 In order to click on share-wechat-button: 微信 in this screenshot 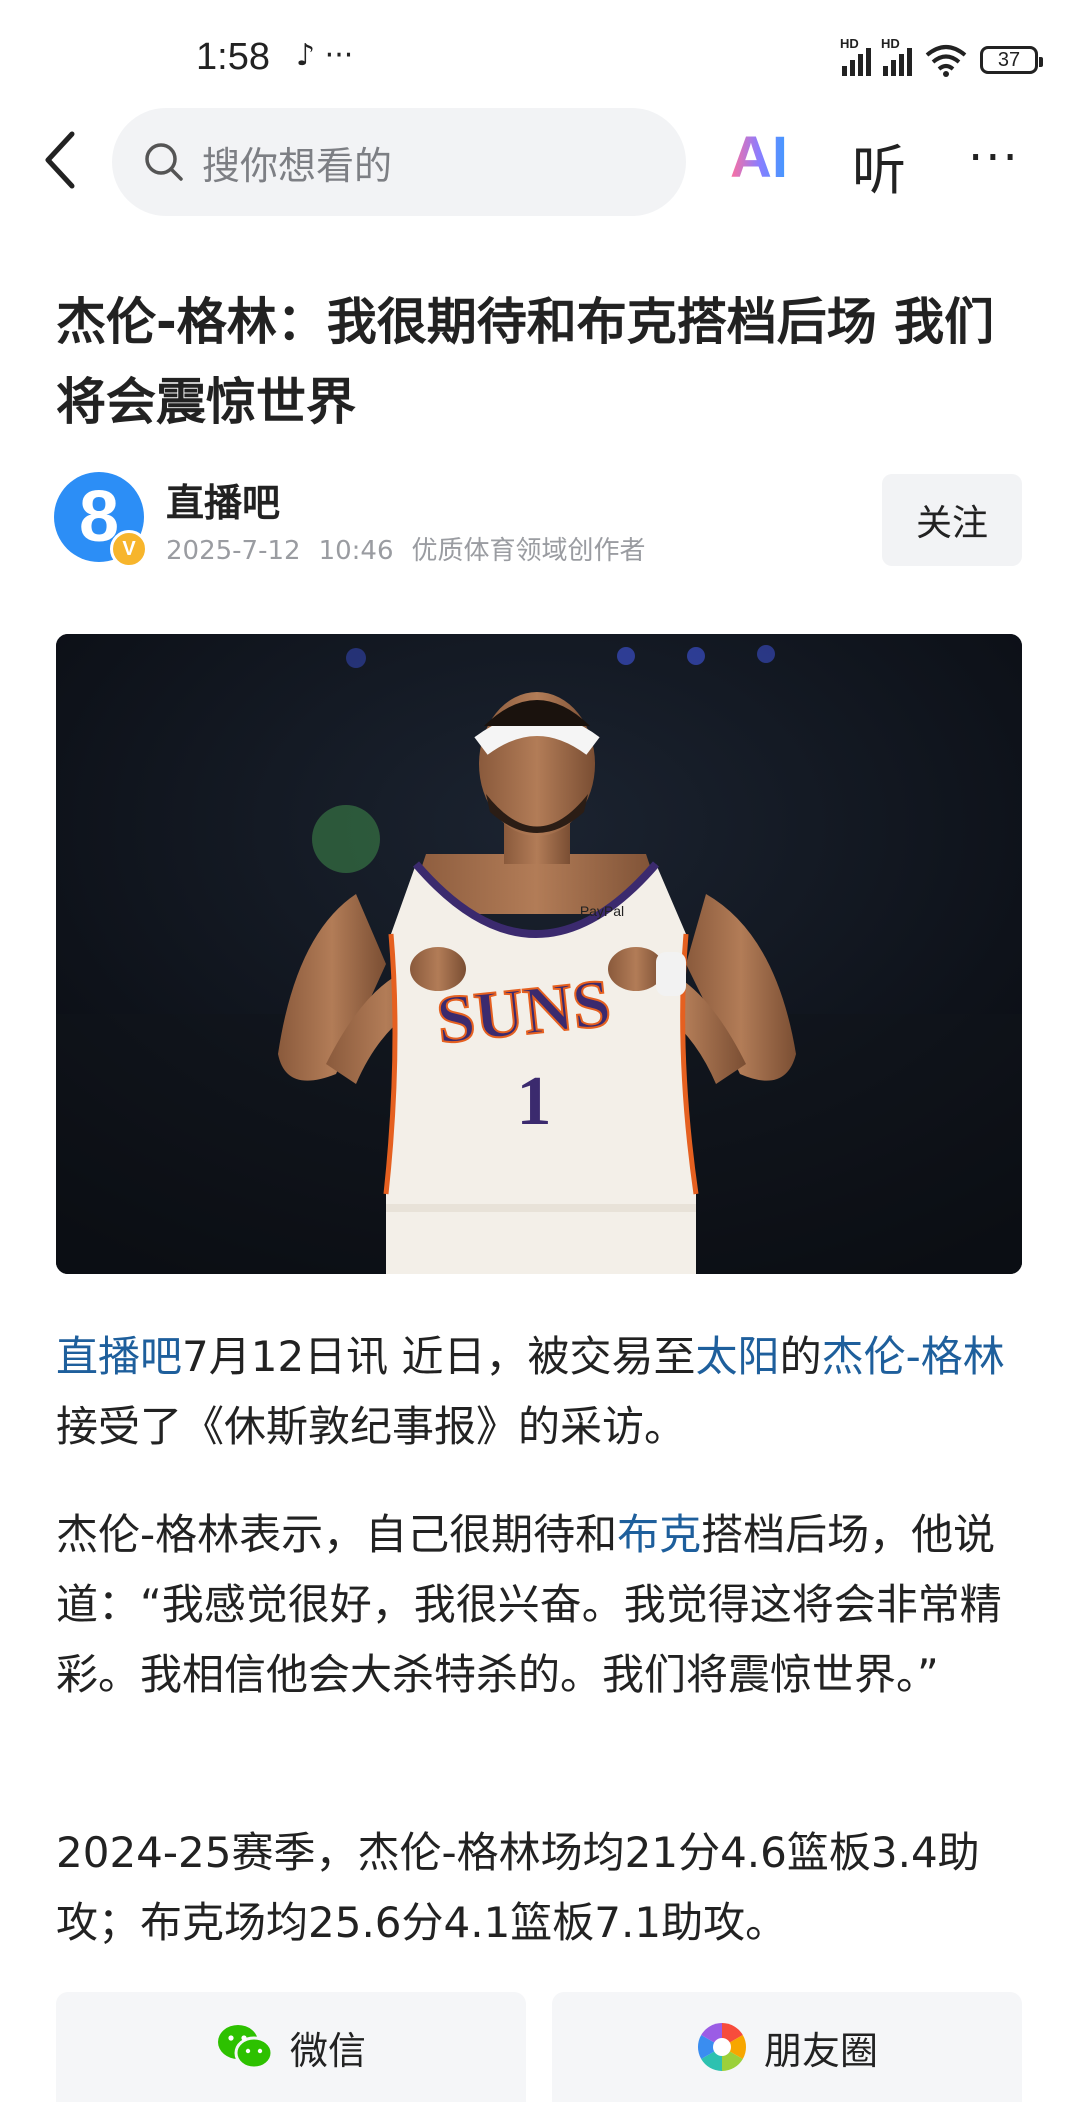, I will do `click(291, 2047)`.